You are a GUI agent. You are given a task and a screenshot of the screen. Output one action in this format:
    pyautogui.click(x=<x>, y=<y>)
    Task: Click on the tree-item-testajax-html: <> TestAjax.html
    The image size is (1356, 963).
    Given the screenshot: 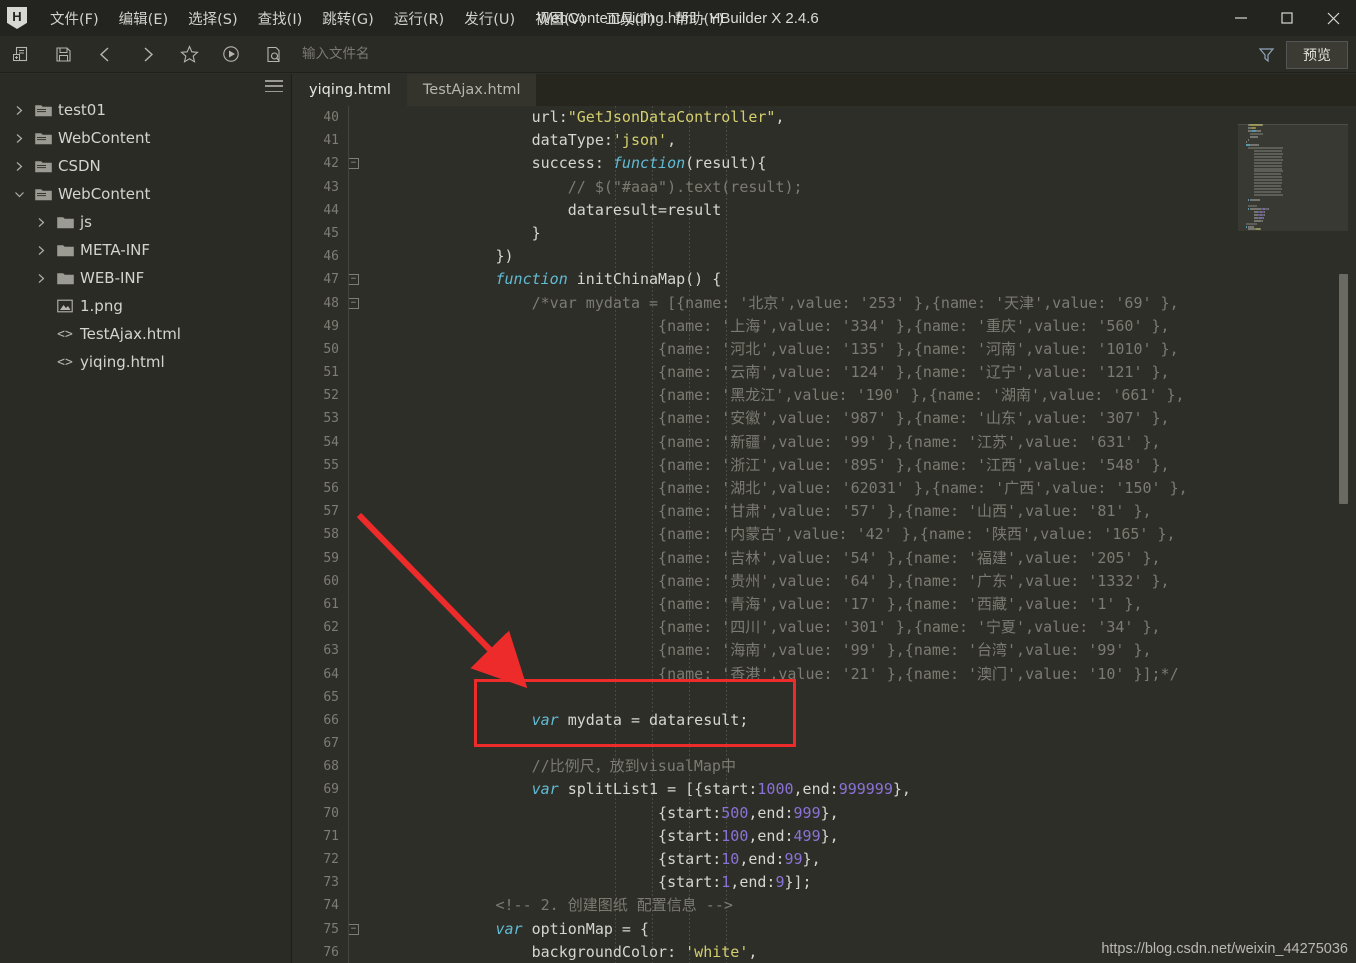 What is the action you would take?
    pyautogui.click(x=145, y=334)
    